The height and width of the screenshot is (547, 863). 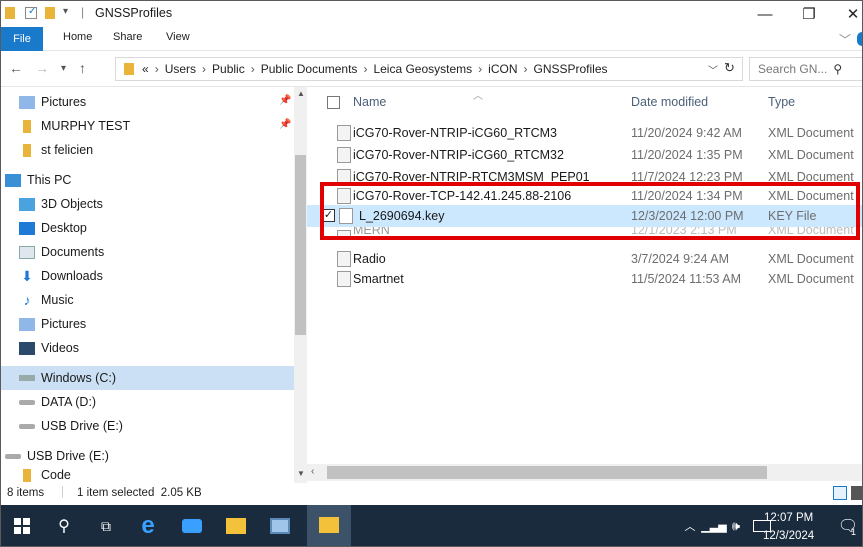 I want to click on row-checkbox-checked: ✓, so click(x=328, y=215).